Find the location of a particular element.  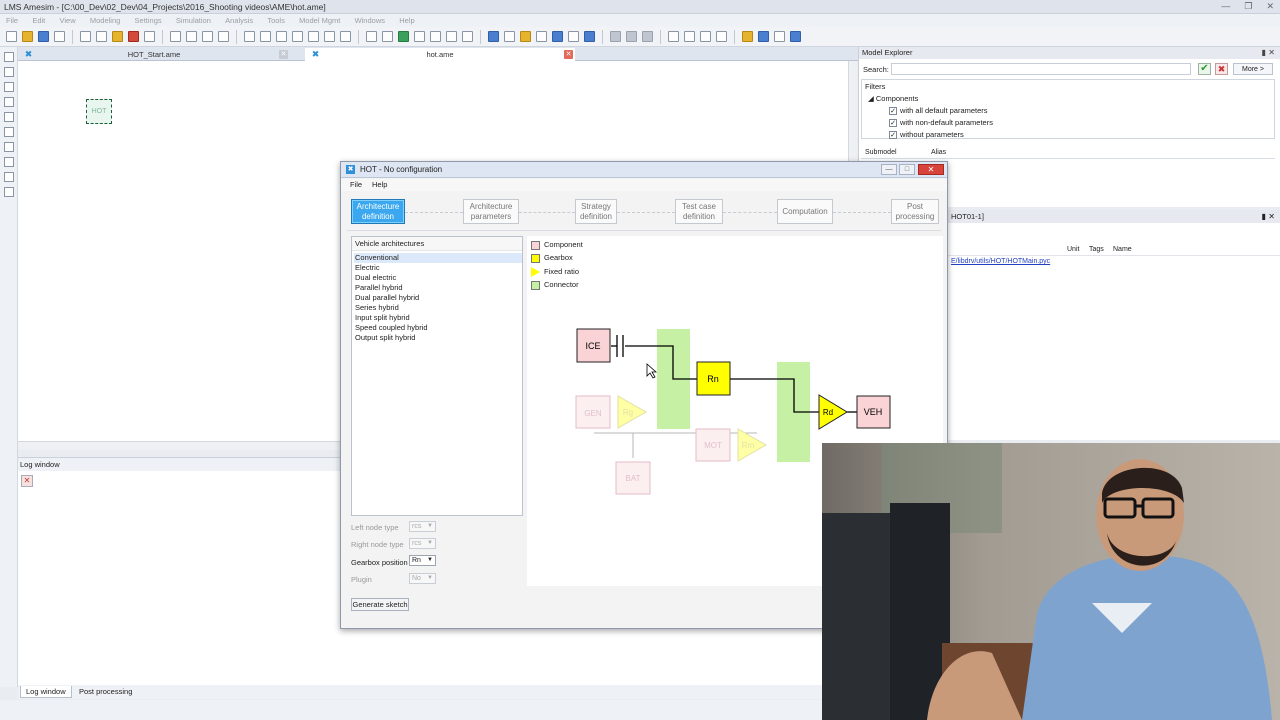

search-input is located at coordinates (1041, 69).